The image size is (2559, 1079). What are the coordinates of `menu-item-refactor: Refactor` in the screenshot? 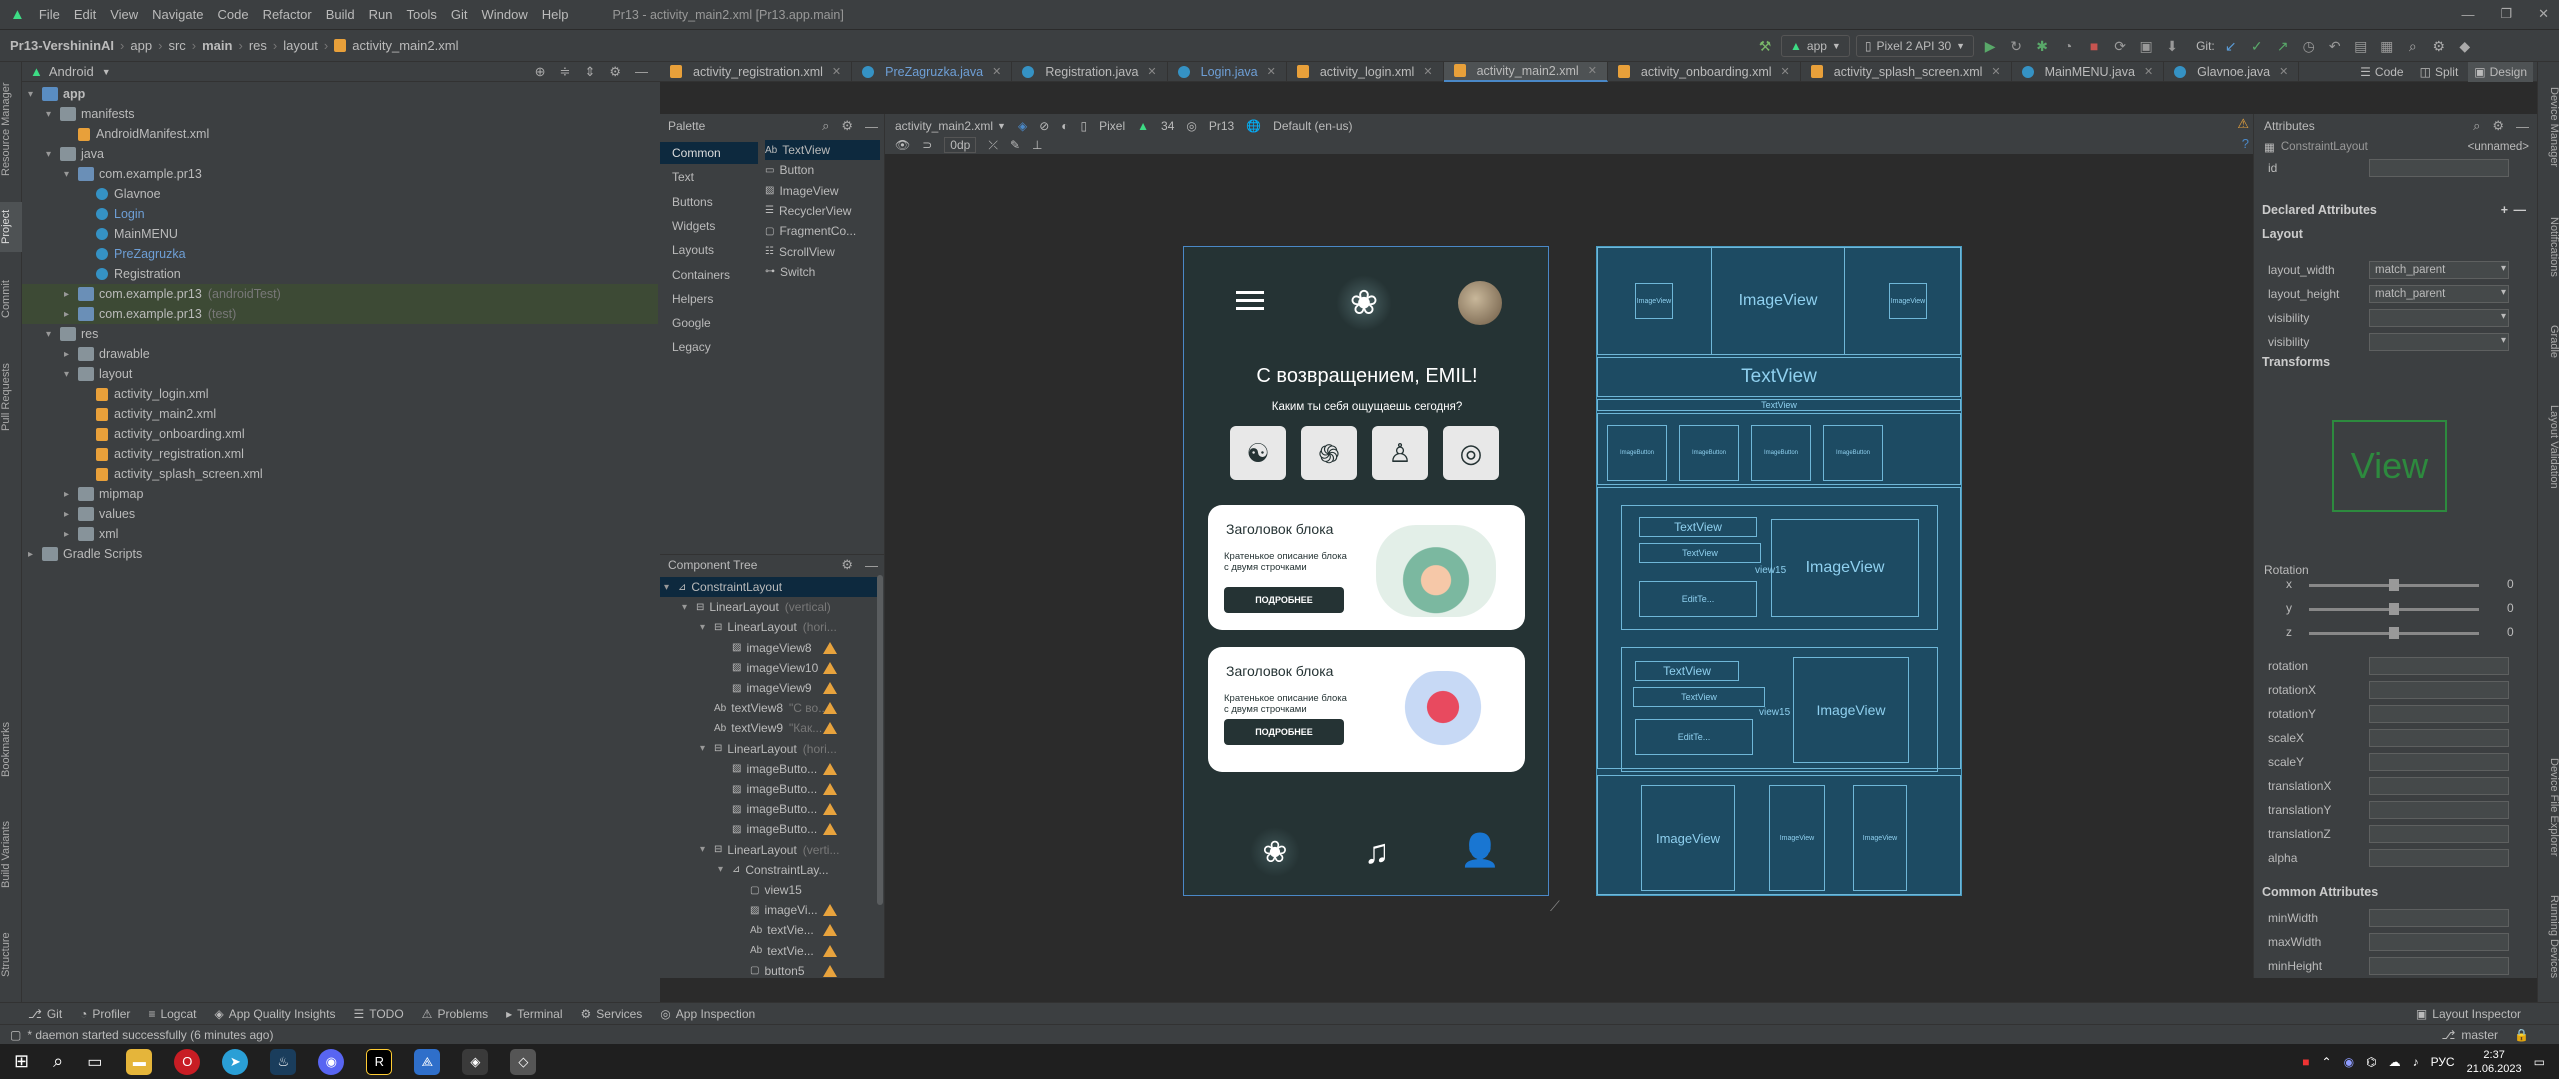 It's located at (287, 14).